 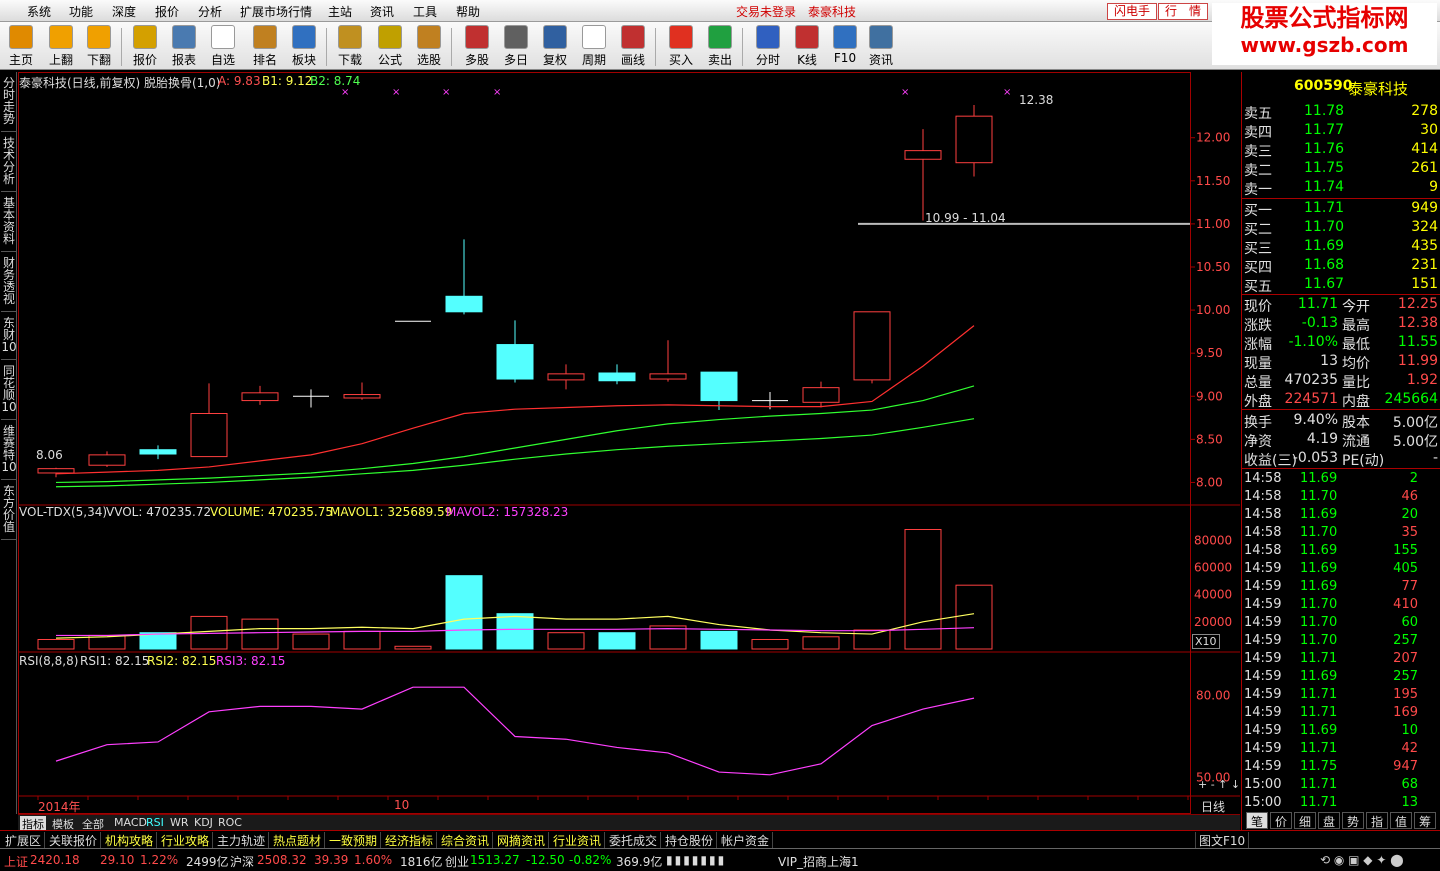 I want to click on ask-volume: 30, so click(x=1429, y=130).